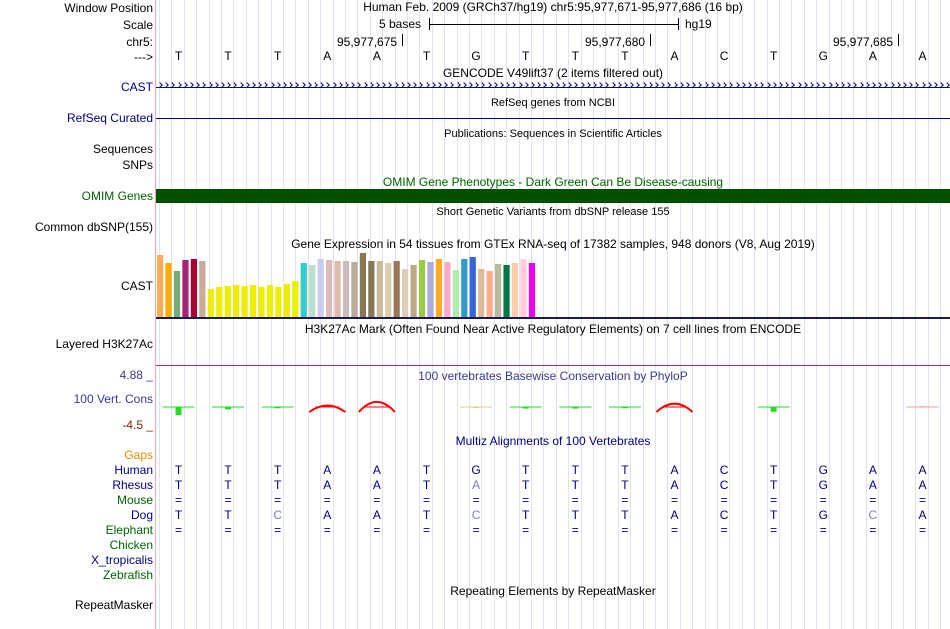 The height and width of the screenshot is (629, 950). What do you see at coordinates (139, 42) in the screenshot?
I see `chromosome-label: chr5:` at bounding box center [139, 42].